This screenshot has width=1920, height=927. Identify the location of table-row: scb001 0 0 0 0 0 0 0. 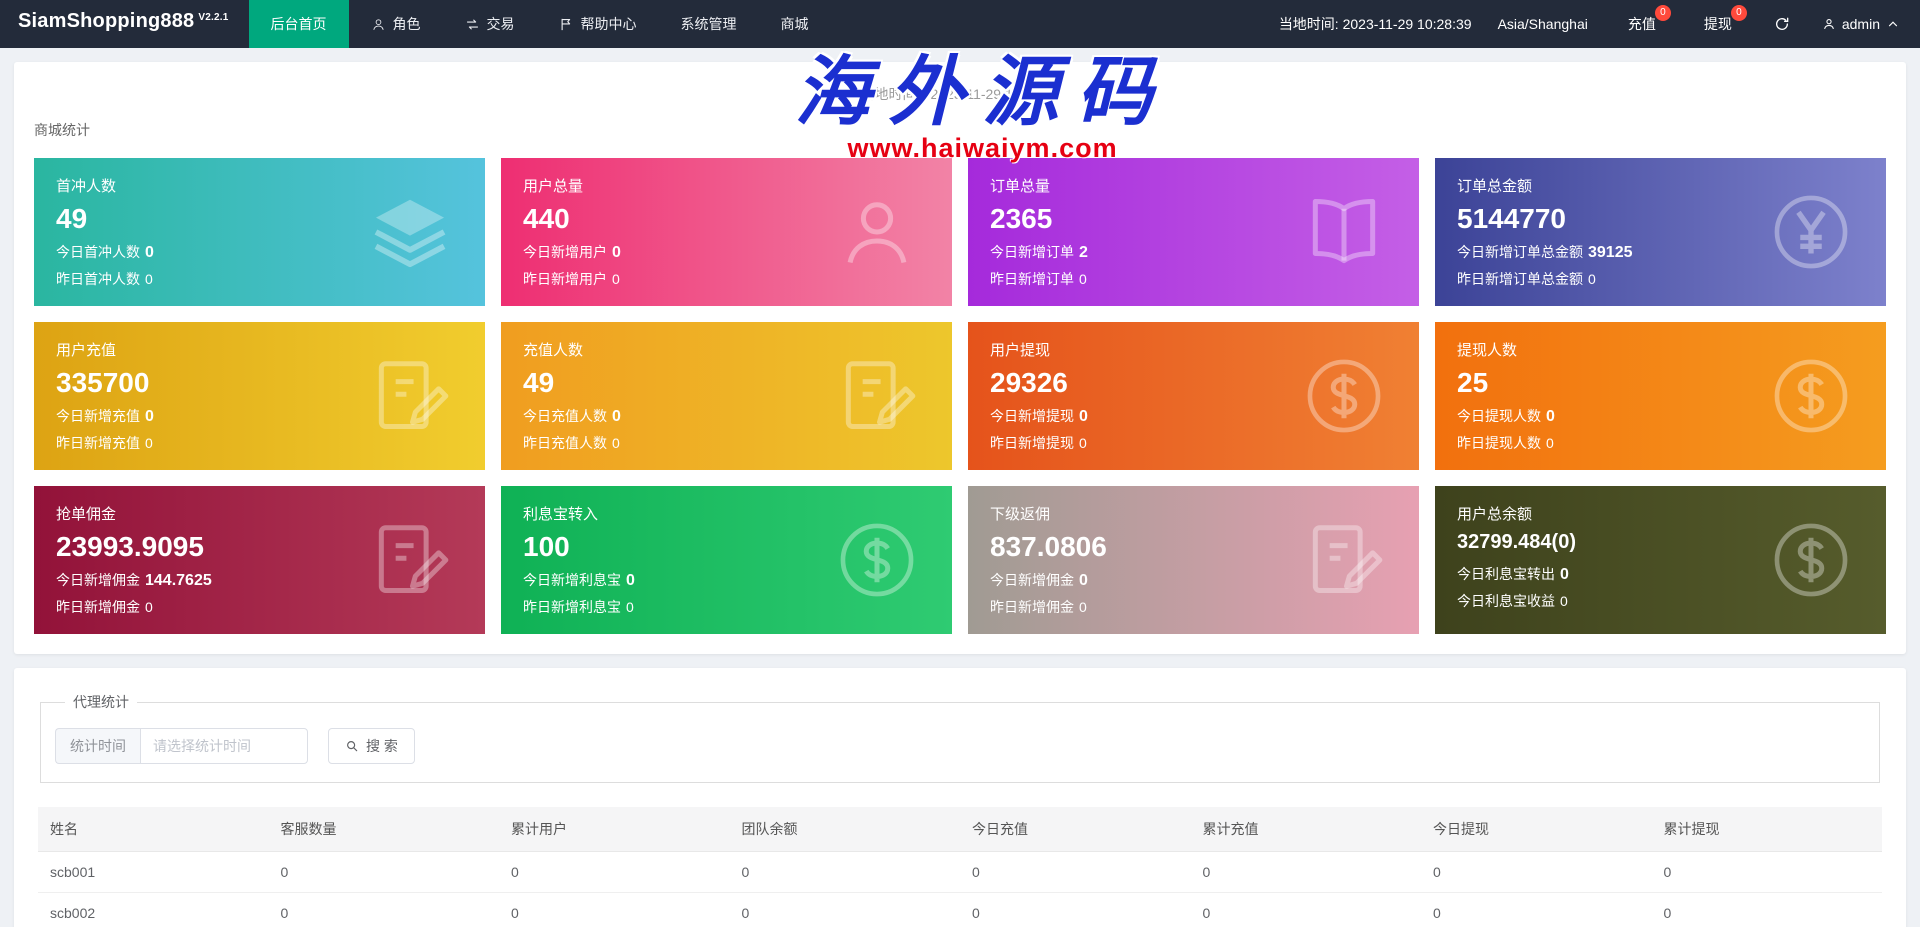
(960, 872).